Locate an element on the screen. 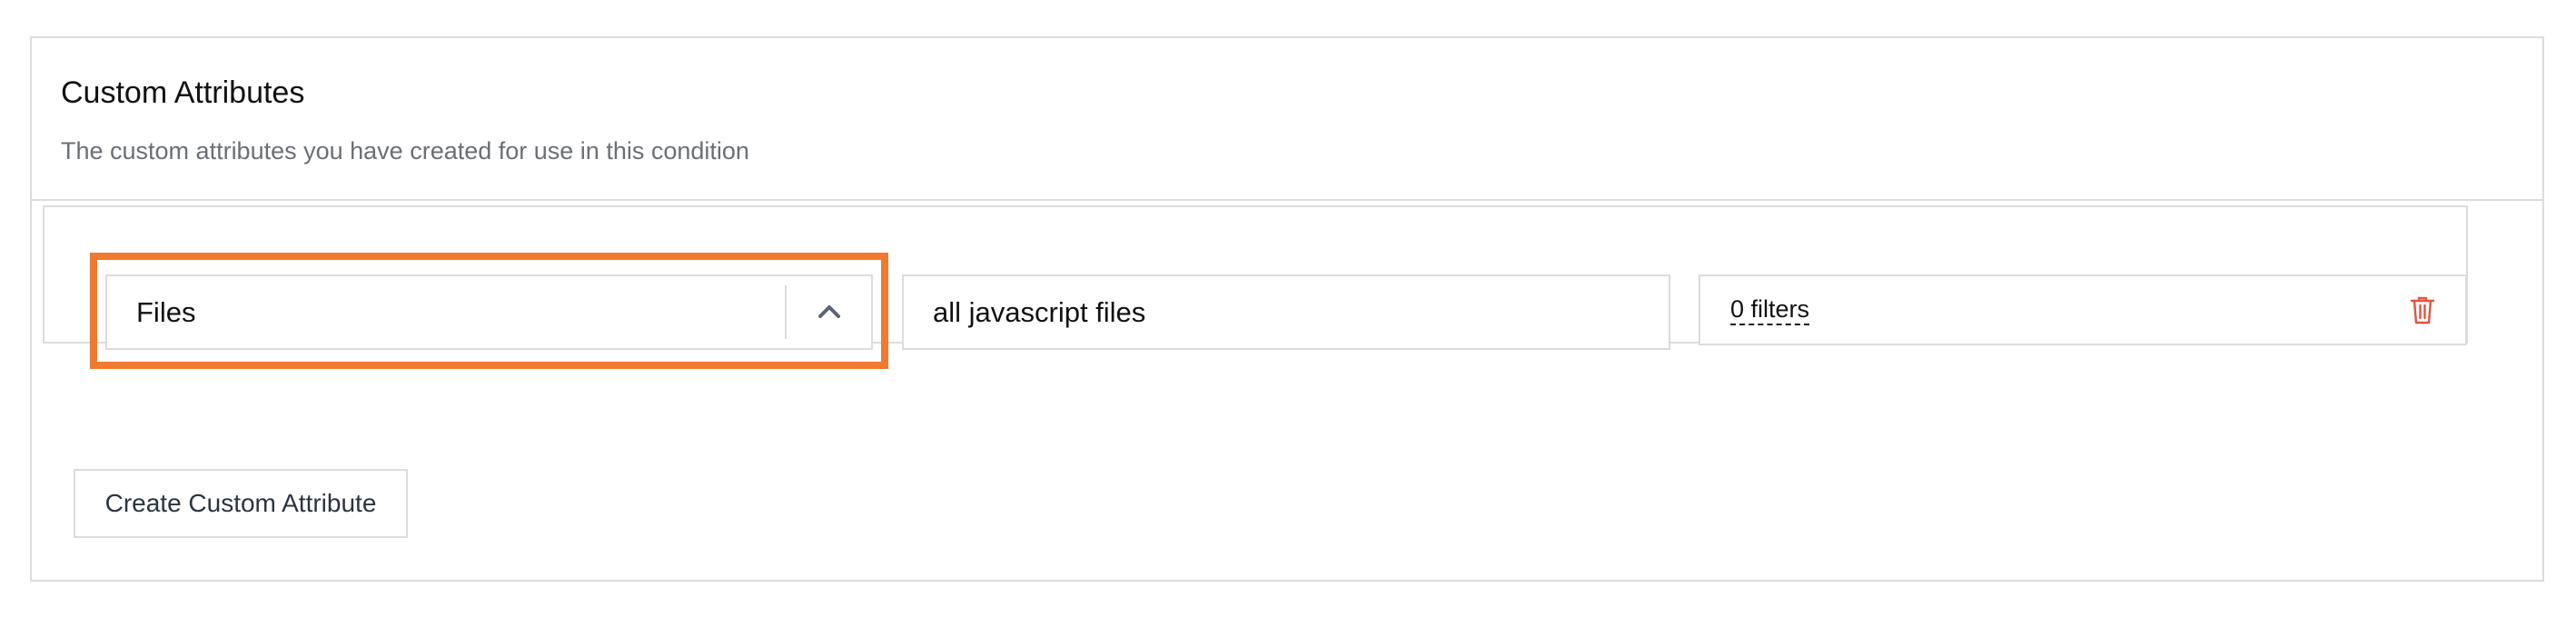  trash-icon is located at coordinates (2422, 309).